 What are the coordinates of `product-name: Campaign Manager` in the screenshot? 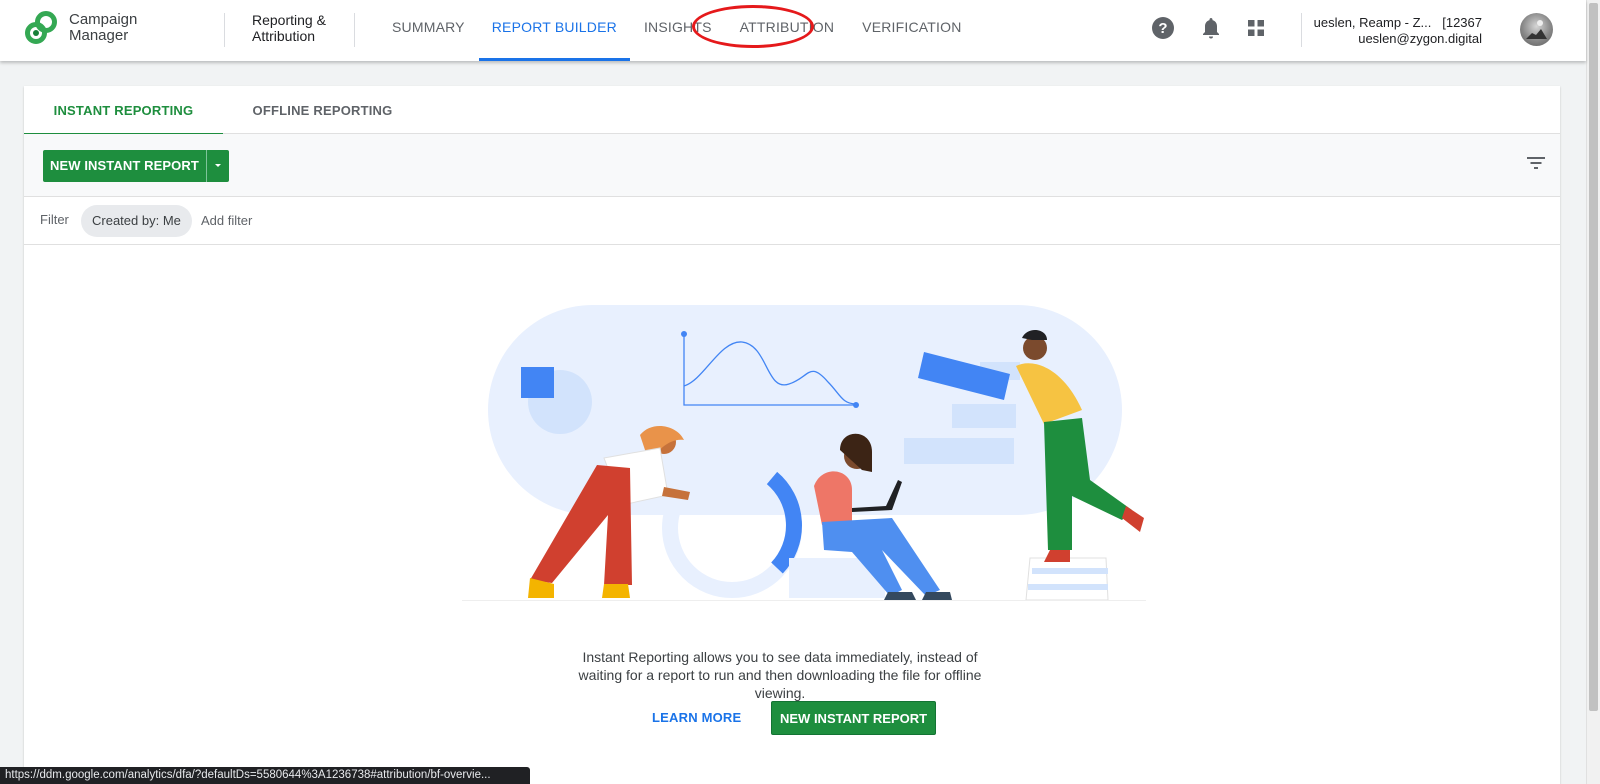 It's located at (103, 27).